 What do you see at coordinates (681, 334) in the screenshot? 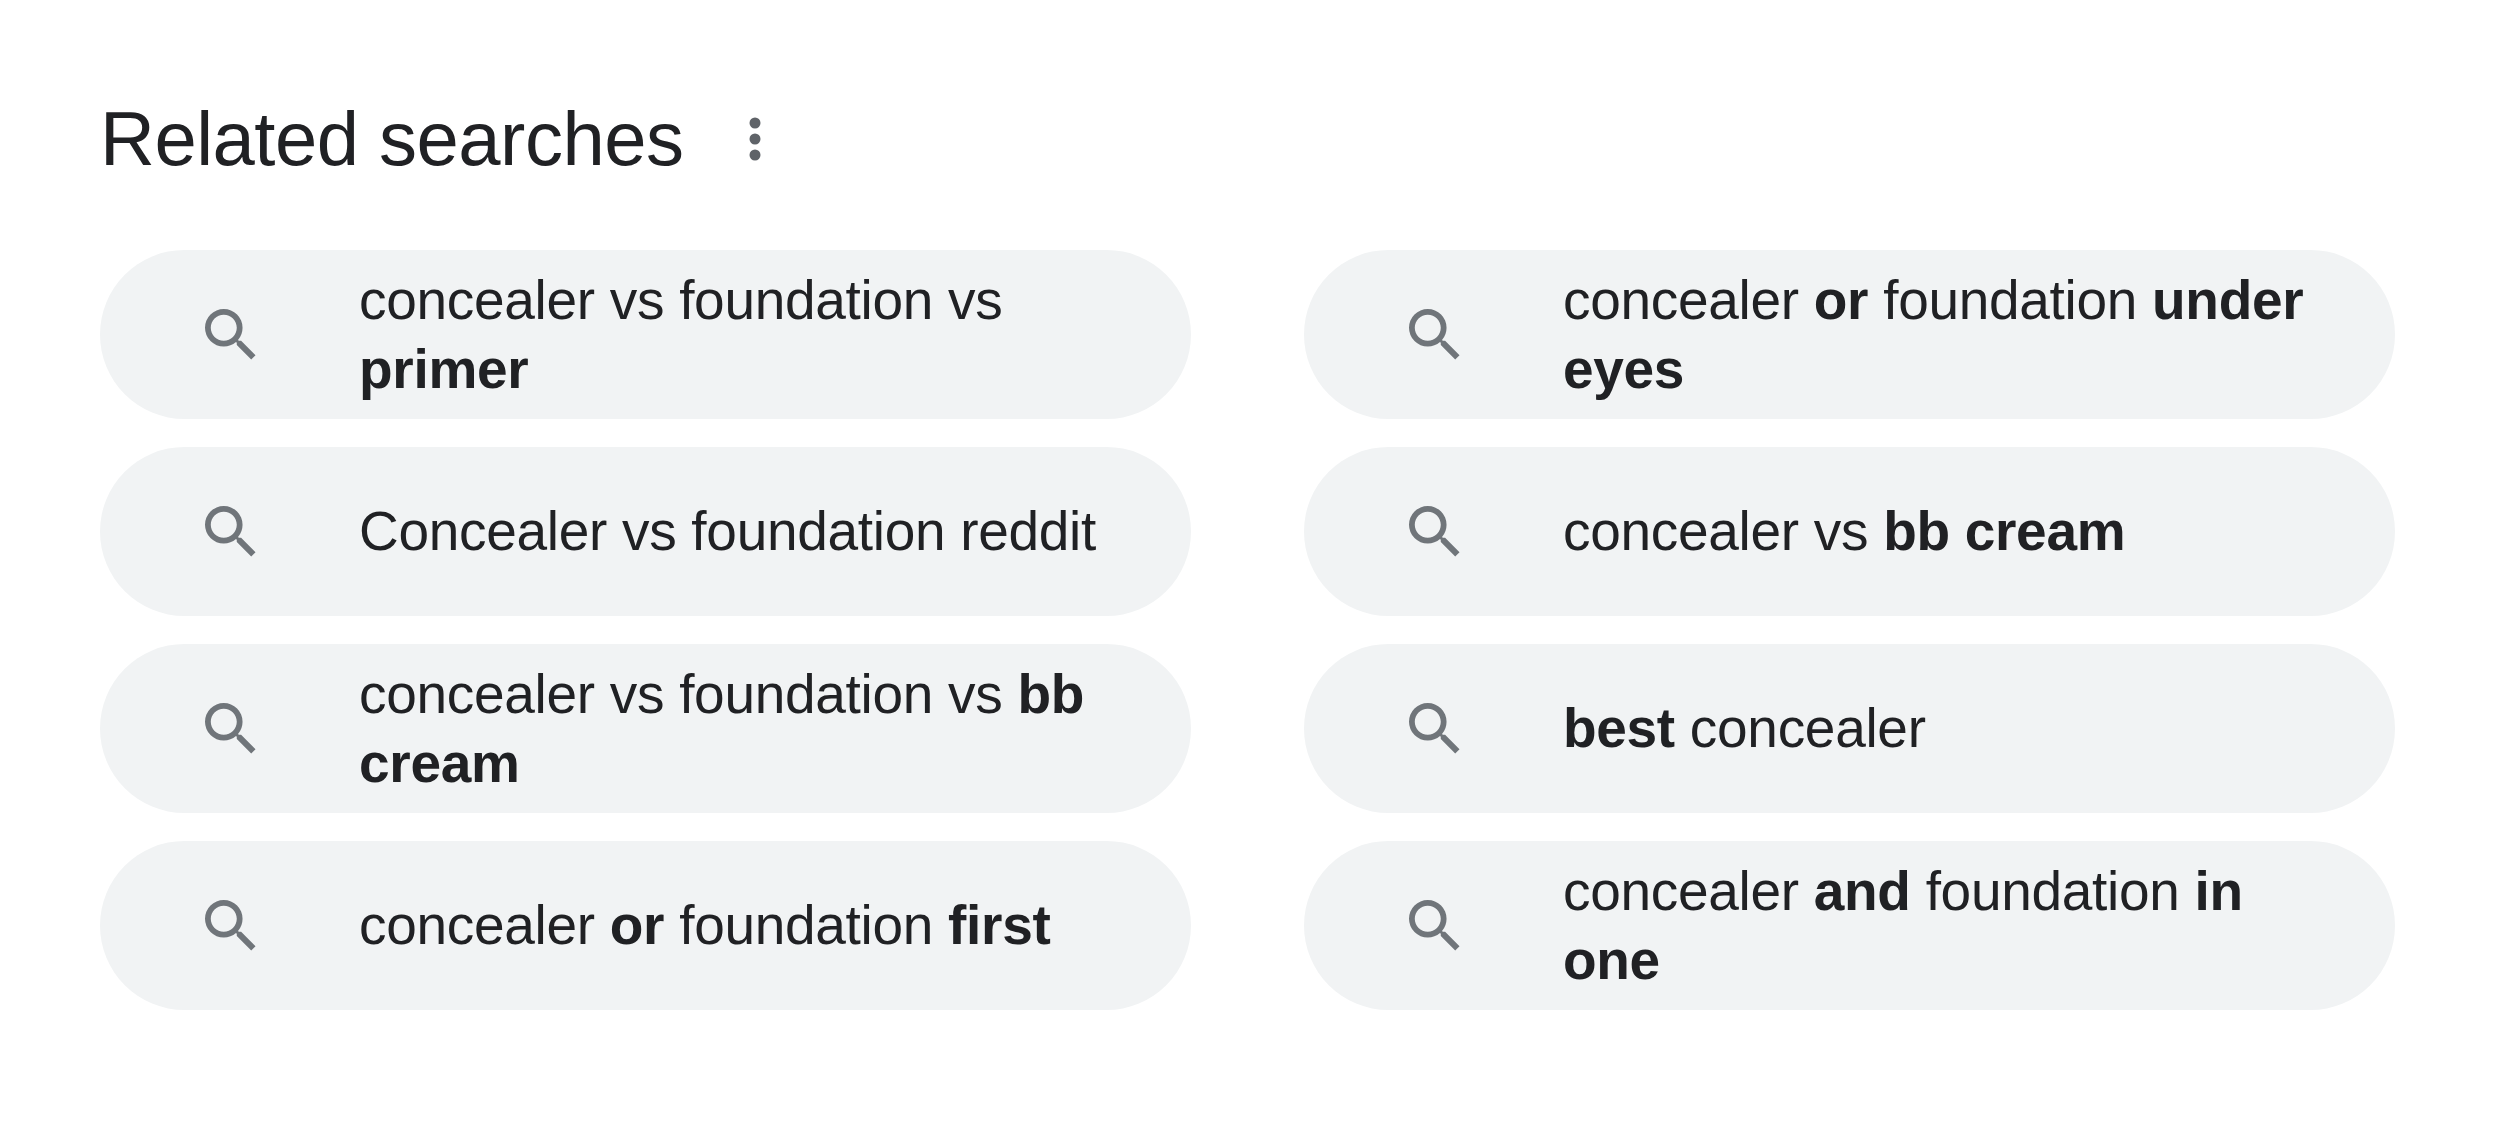
I see `search-suggestion-text: concealer vs foundation vs primer` at bounding box center [681, 334].